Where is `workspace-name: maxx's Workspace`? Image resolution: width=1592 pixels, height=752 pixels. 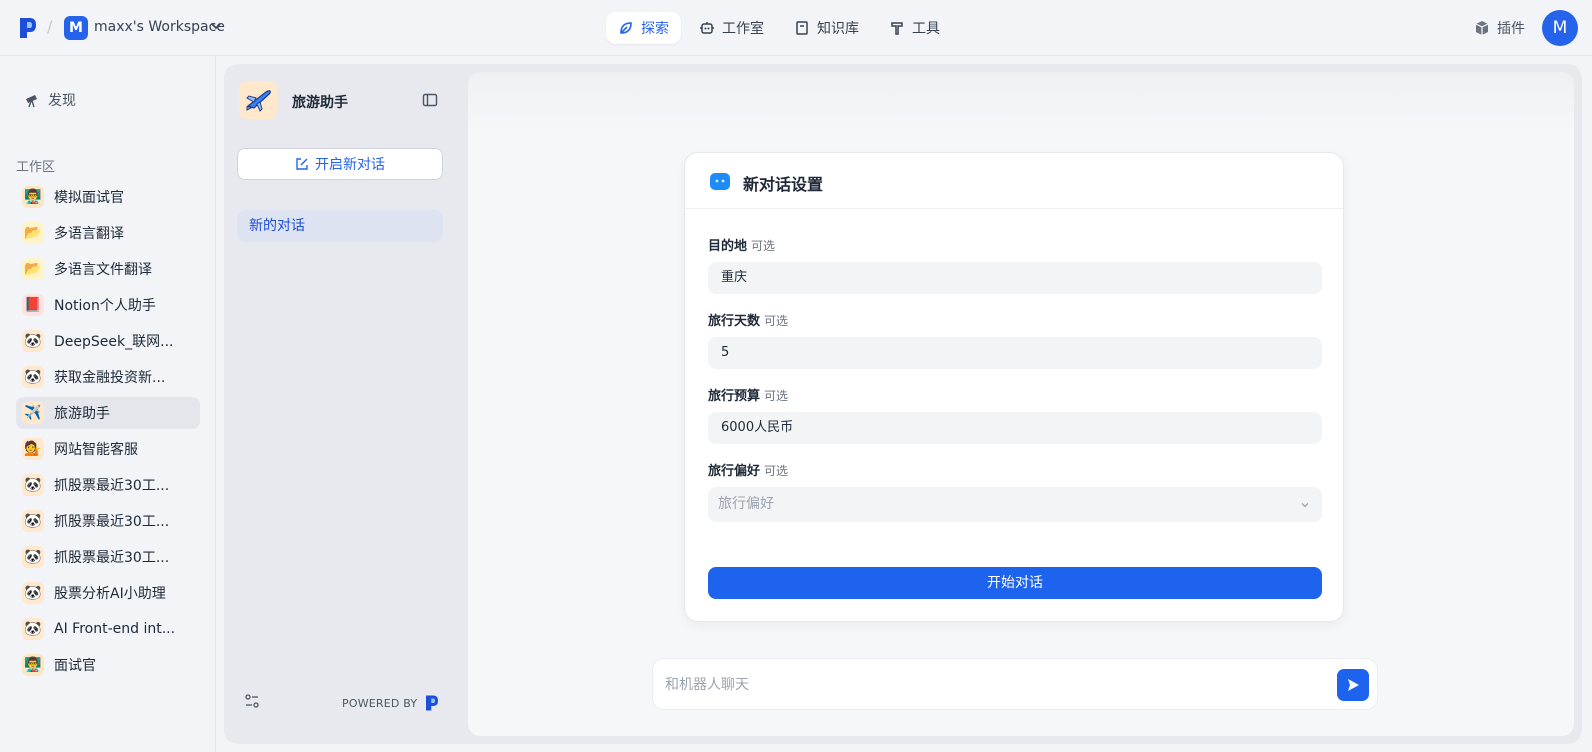 workspace-name: maxx's Workspace is located at coordinates (159, 27).